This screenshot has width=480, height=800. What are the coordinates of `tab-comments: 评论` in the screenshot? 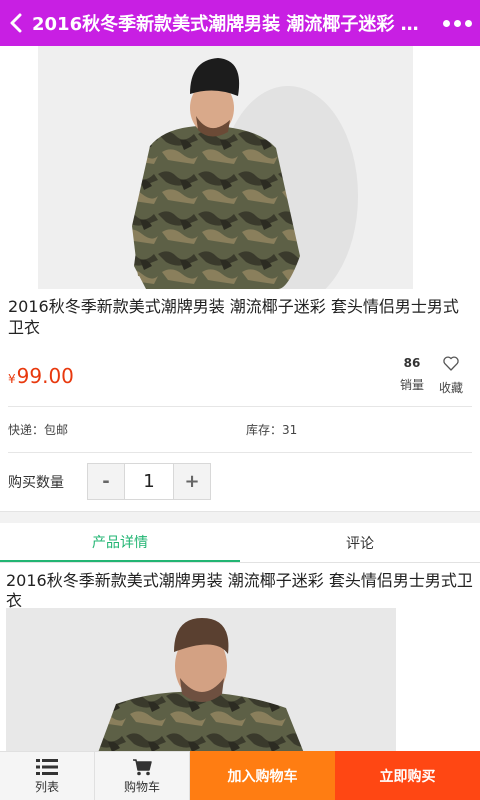 It's located at (360, 543).